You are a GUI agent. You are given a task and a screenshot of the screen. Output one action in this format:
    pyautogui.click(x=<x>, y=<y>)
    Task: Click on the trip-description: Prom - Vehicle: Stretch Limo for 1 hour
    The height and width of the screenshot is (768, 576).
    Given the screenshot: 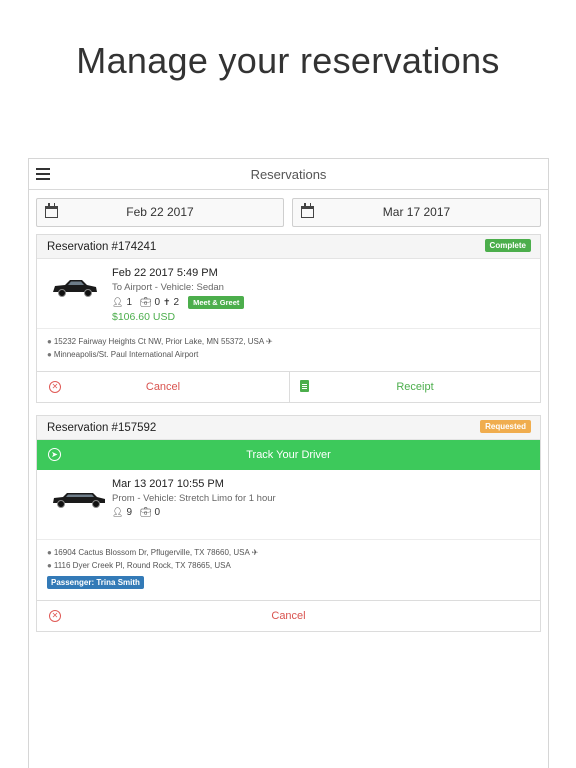 What is the action you would take?
    pyautogui.click(x=194, y=498)
    